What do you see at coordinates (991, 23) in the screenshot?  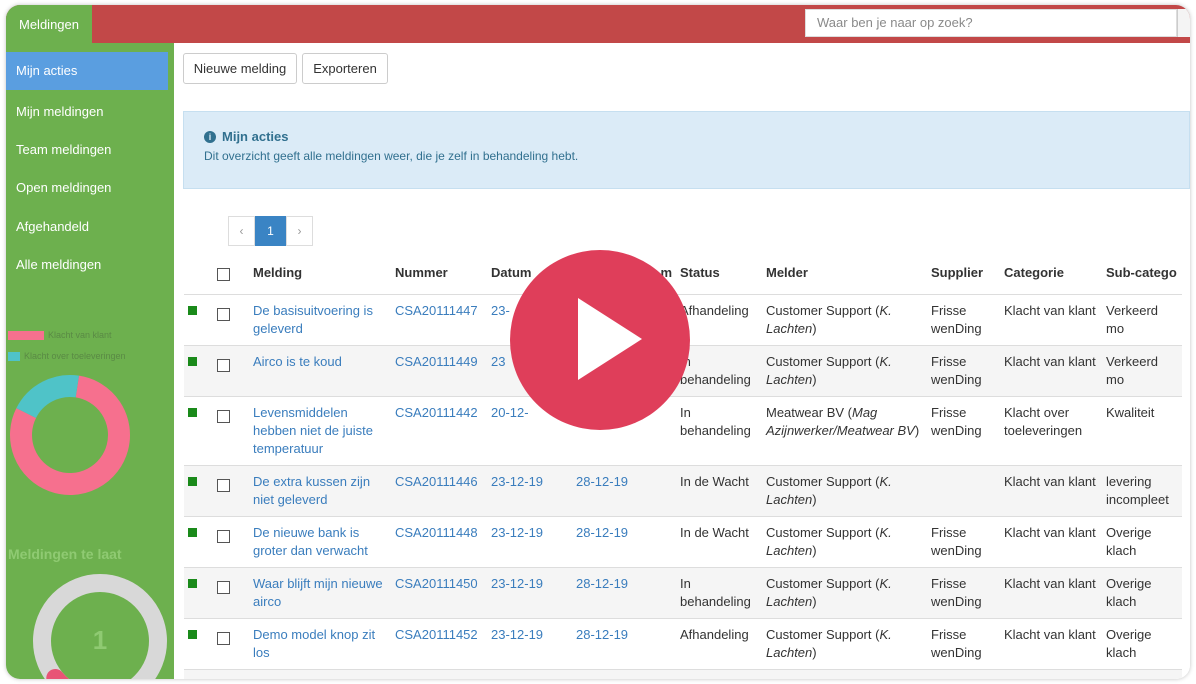 I see `search-input: Waar ben je naar op zoek?` at bounding box center [991, 23].